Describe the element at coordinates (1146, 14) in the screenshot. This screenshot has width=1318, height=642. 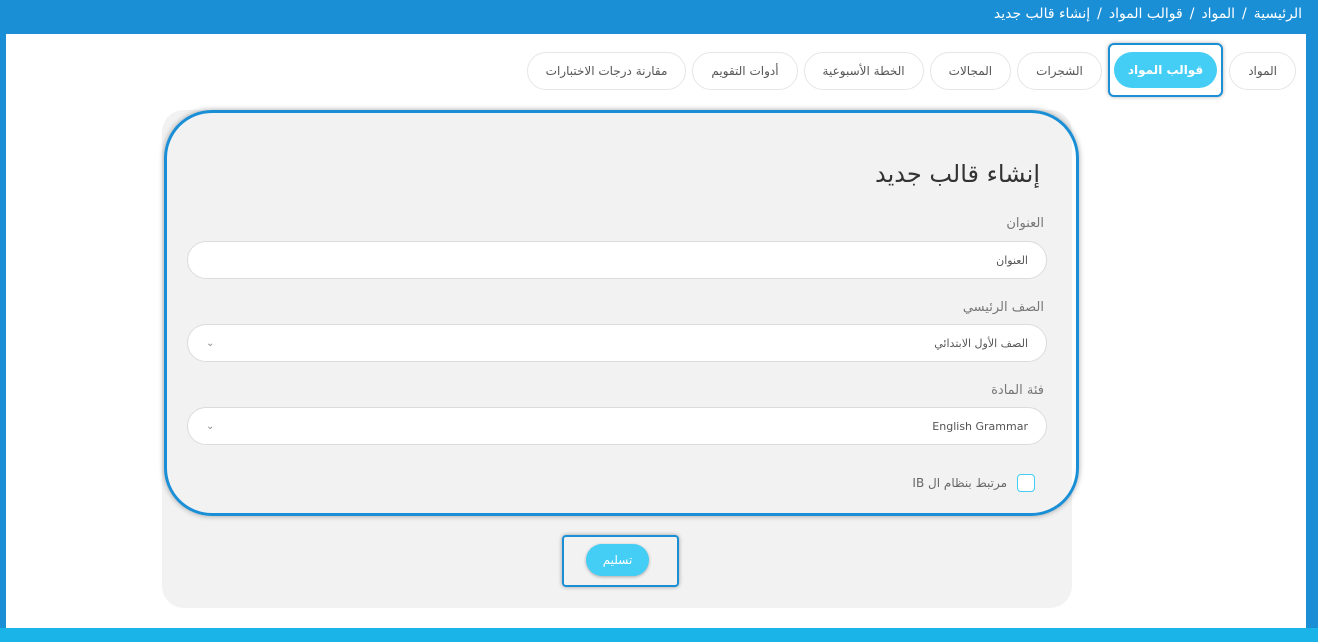
I see `breadcrumb-templates: قوالب المواد` at that location.